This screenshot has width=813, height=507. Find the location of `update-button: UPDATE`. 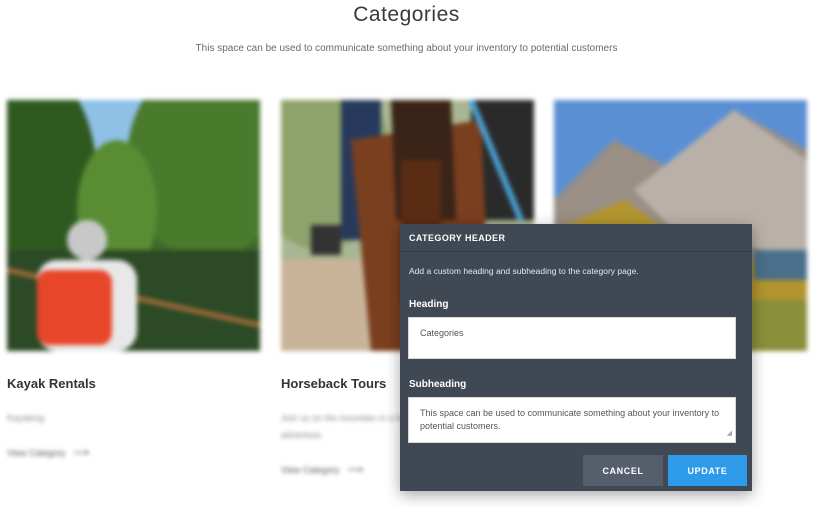

update-button: UPDATE is located at coordinates (707, 470).